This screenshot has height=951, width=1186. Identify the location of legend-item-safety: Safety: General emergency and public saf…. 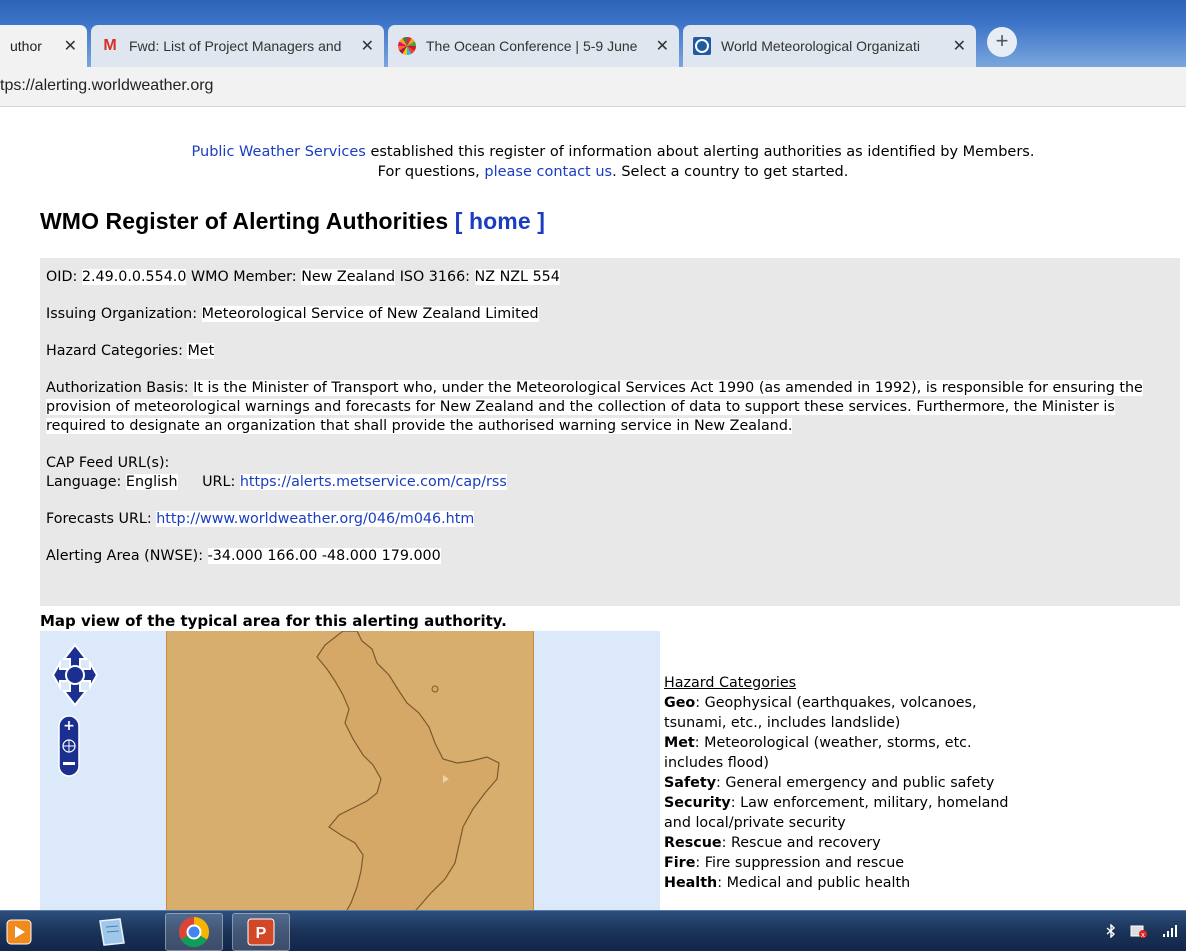
(849, 783).